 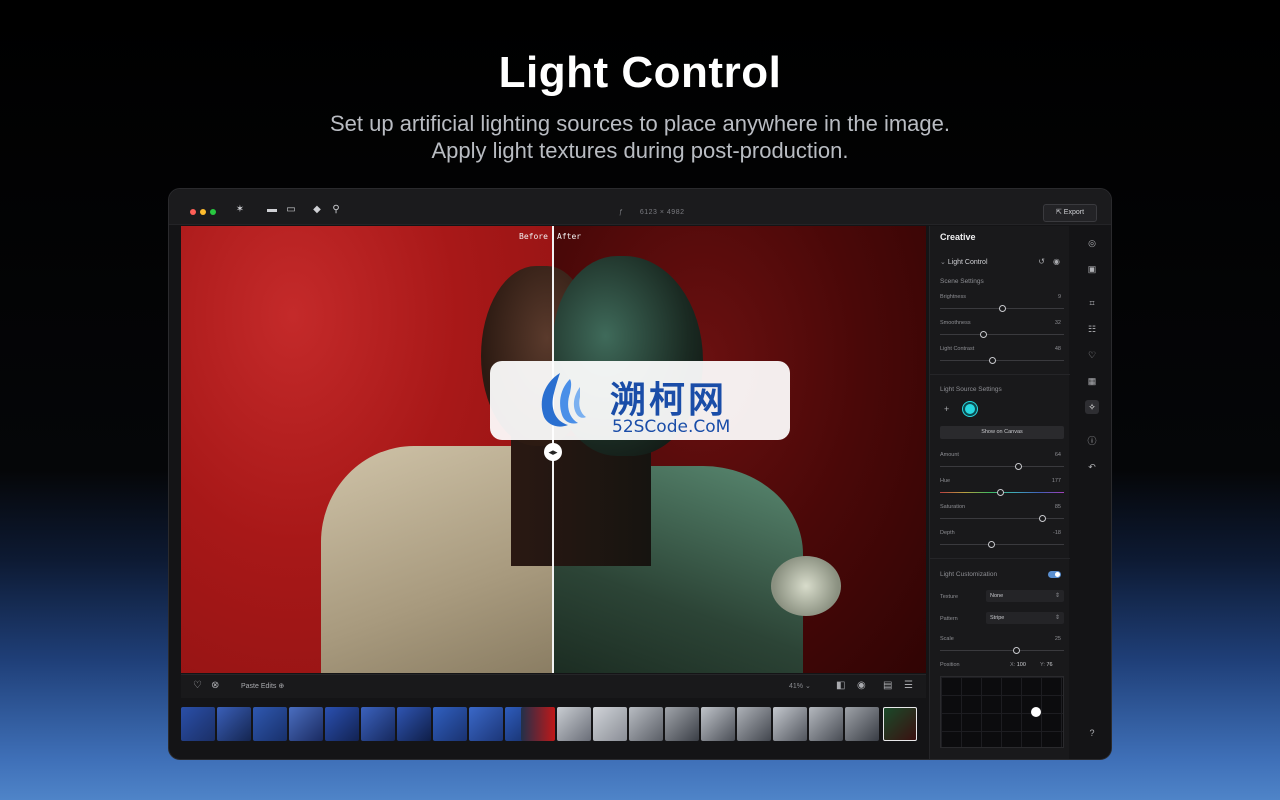 I want to click on scale-slider, so click(x=1002, y=650).